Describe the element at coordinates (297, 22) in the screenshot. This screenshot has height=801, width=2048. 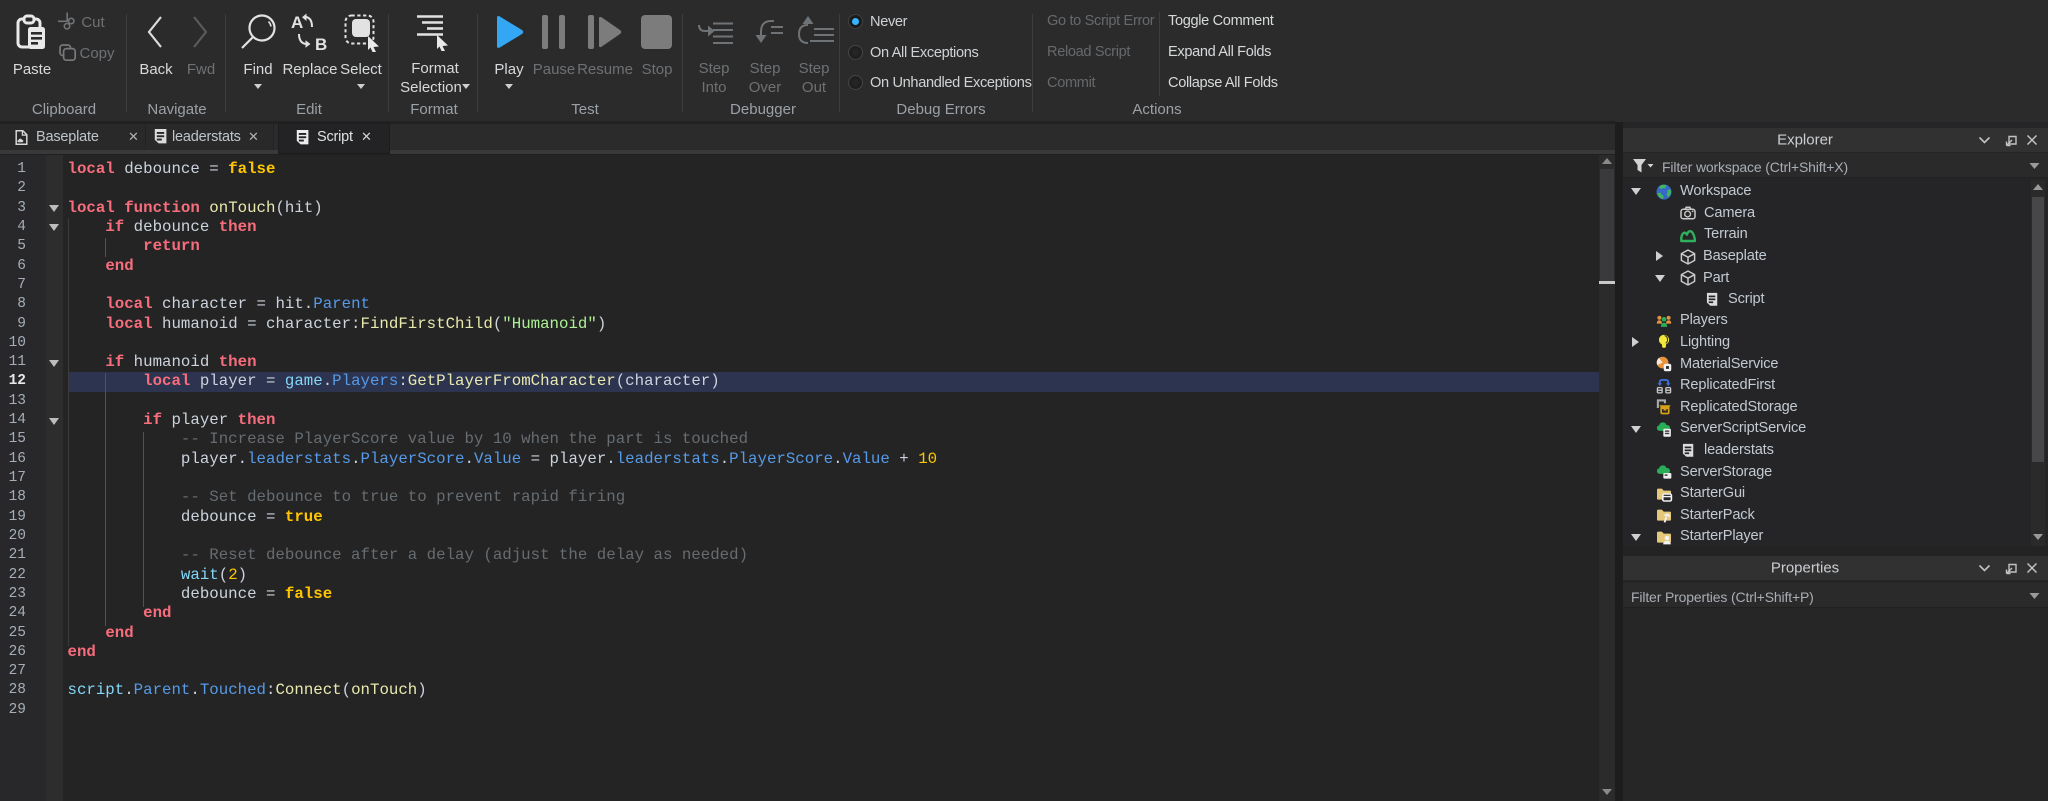
I see `svg-text: A` at that location.